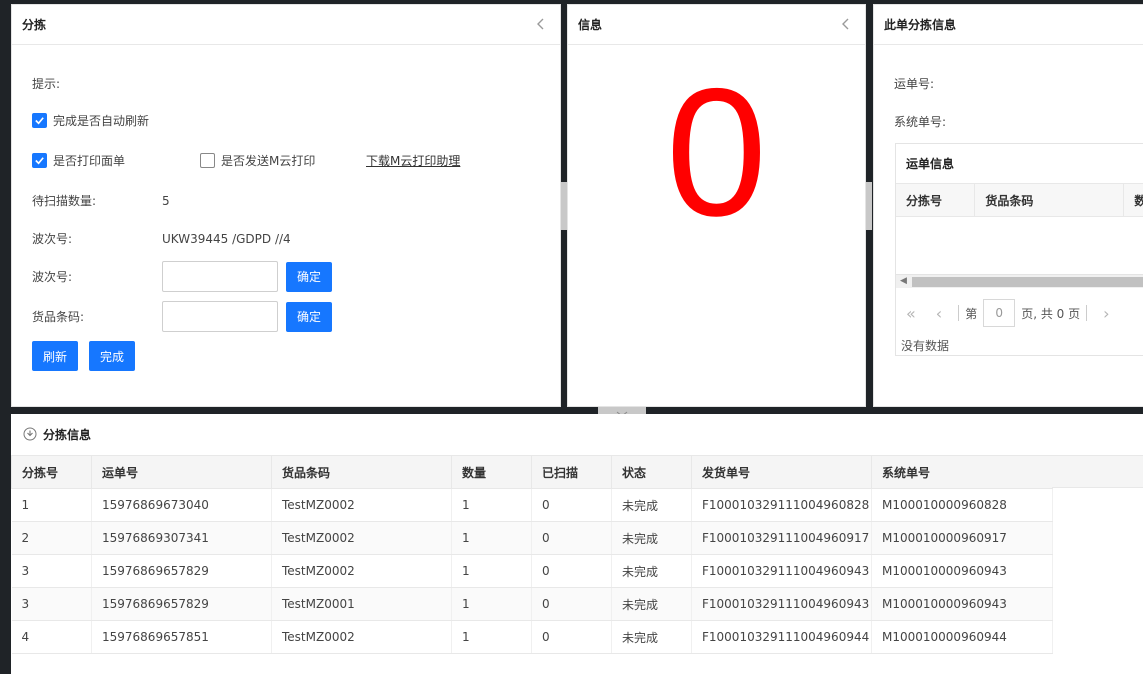 The image size is (1143, 674). I want to click on table-cell: F100010329111004960943, so click(781, 571).